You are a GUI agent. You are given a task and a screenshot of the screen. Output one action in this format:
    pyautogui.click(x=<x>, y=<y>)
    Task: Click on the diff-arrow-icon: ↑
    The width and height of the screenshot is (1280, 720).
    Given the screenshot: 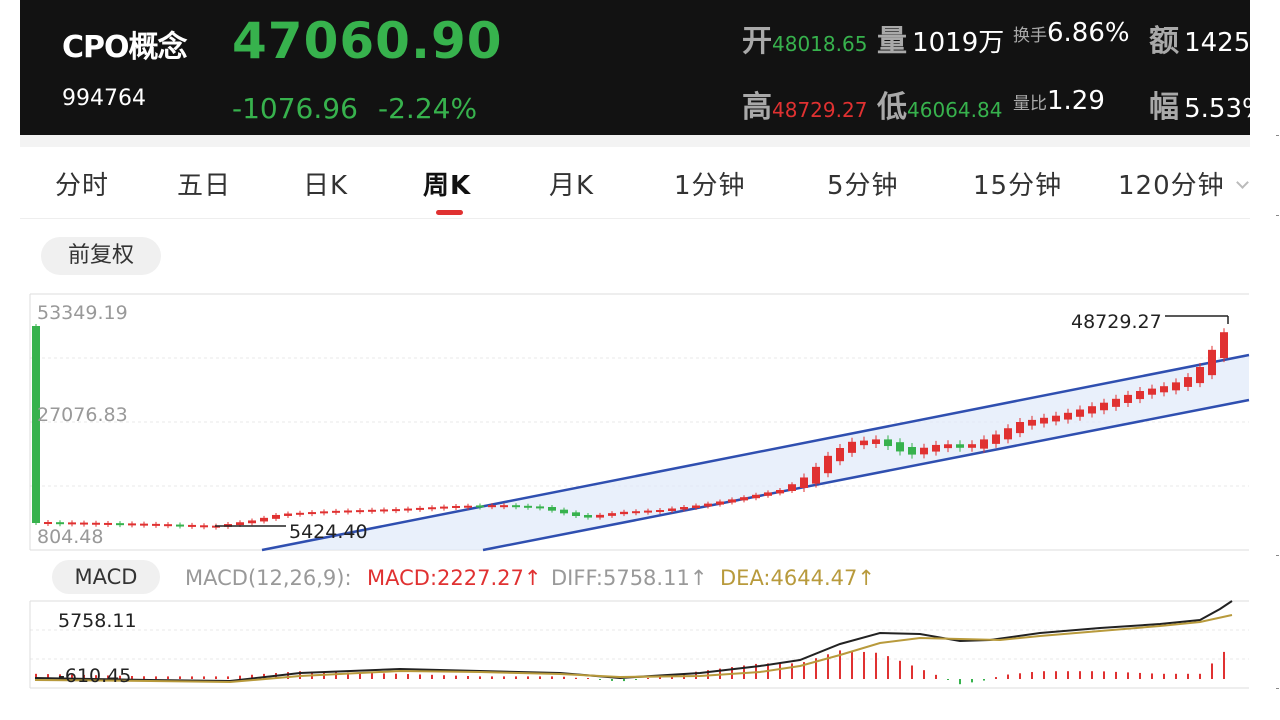 What is the action you would take?
    pyautogui.click(x=698, y=578)
    